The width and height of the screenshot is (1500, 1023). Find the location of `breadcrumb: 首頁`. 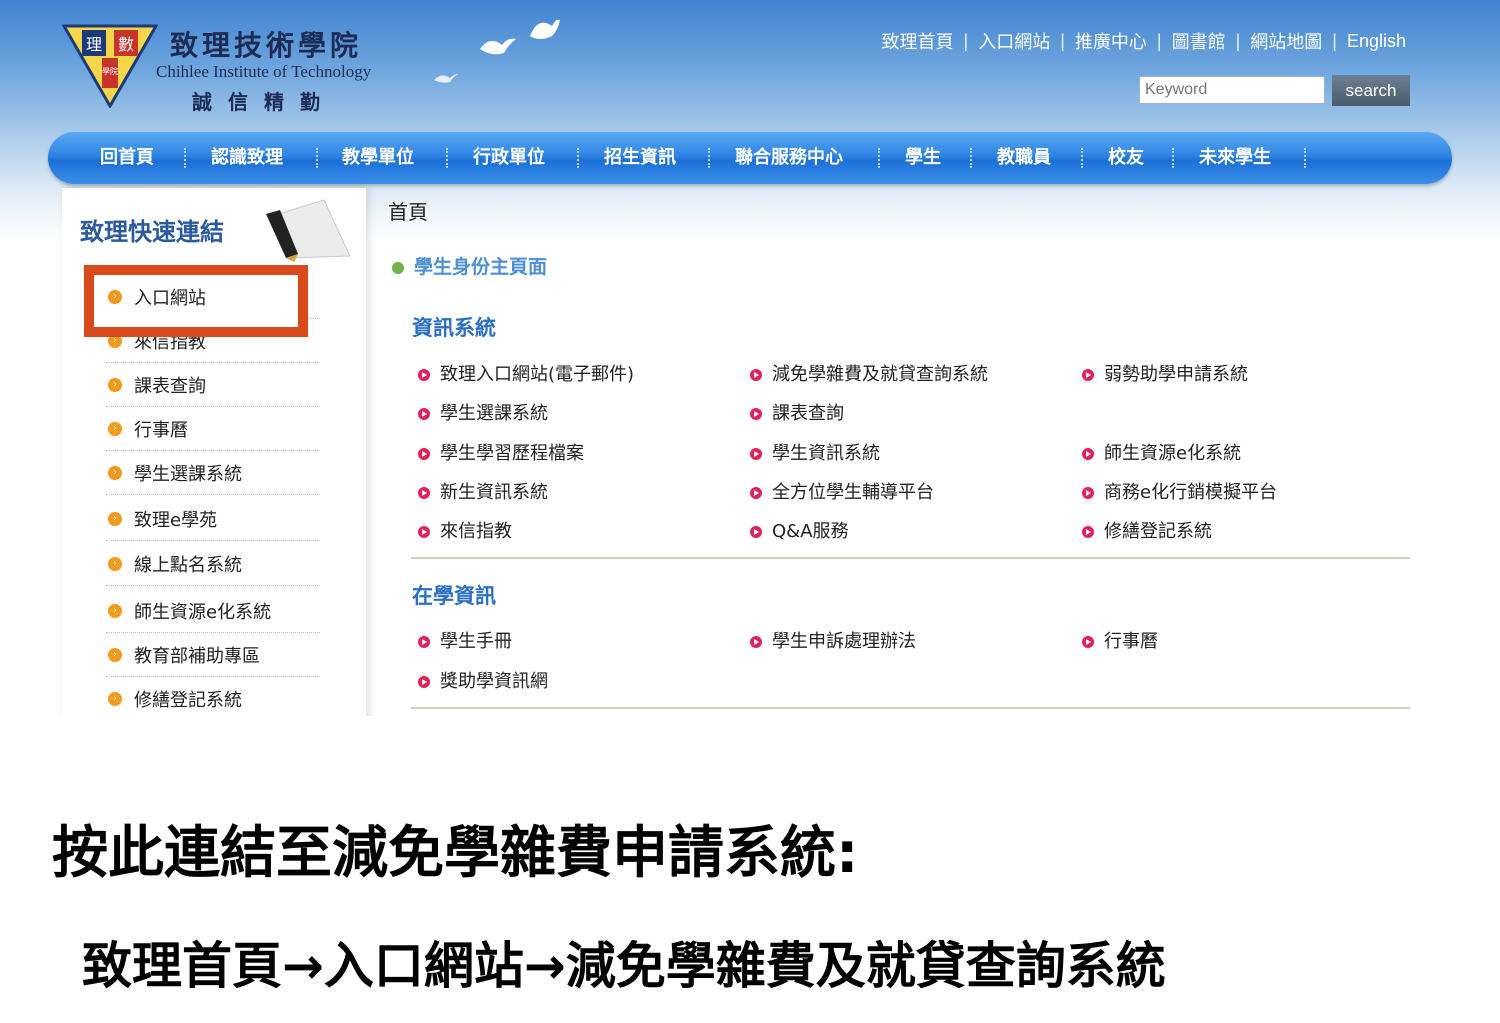

breadcrumb: 首頁 is located at coordinates (408, 212).